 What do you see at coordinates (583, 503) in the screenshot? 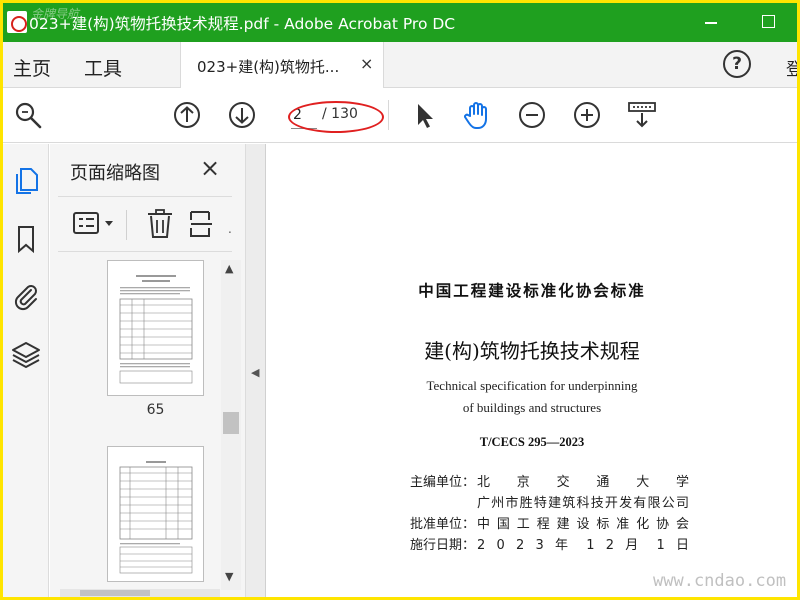
I see `info-value: 广州市胜特建筑科技开发有限公司` at bounding box center [583, 503].